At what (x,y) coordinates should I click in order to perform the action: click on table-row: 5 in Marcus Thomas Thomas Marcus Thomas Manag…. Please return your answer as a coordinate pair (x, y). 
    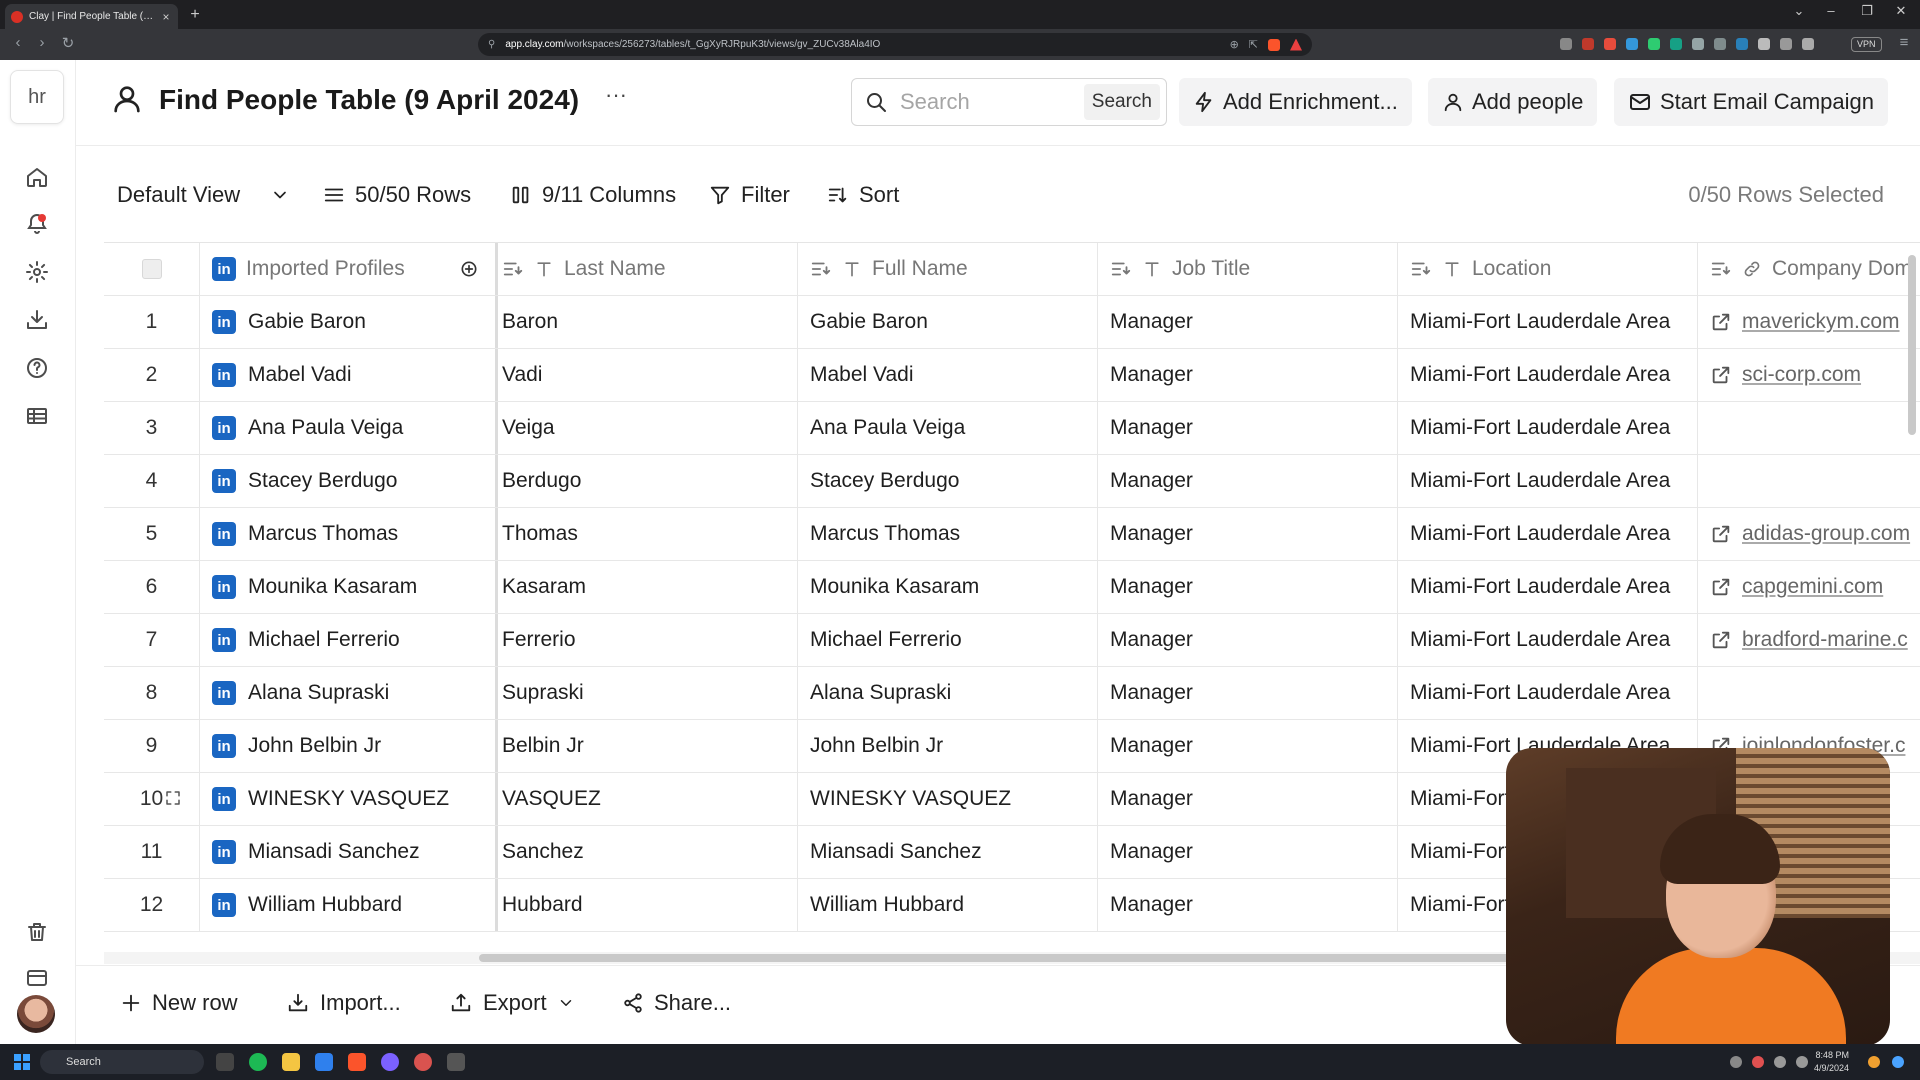
    Looking at the image, I should click on (1012, 534).